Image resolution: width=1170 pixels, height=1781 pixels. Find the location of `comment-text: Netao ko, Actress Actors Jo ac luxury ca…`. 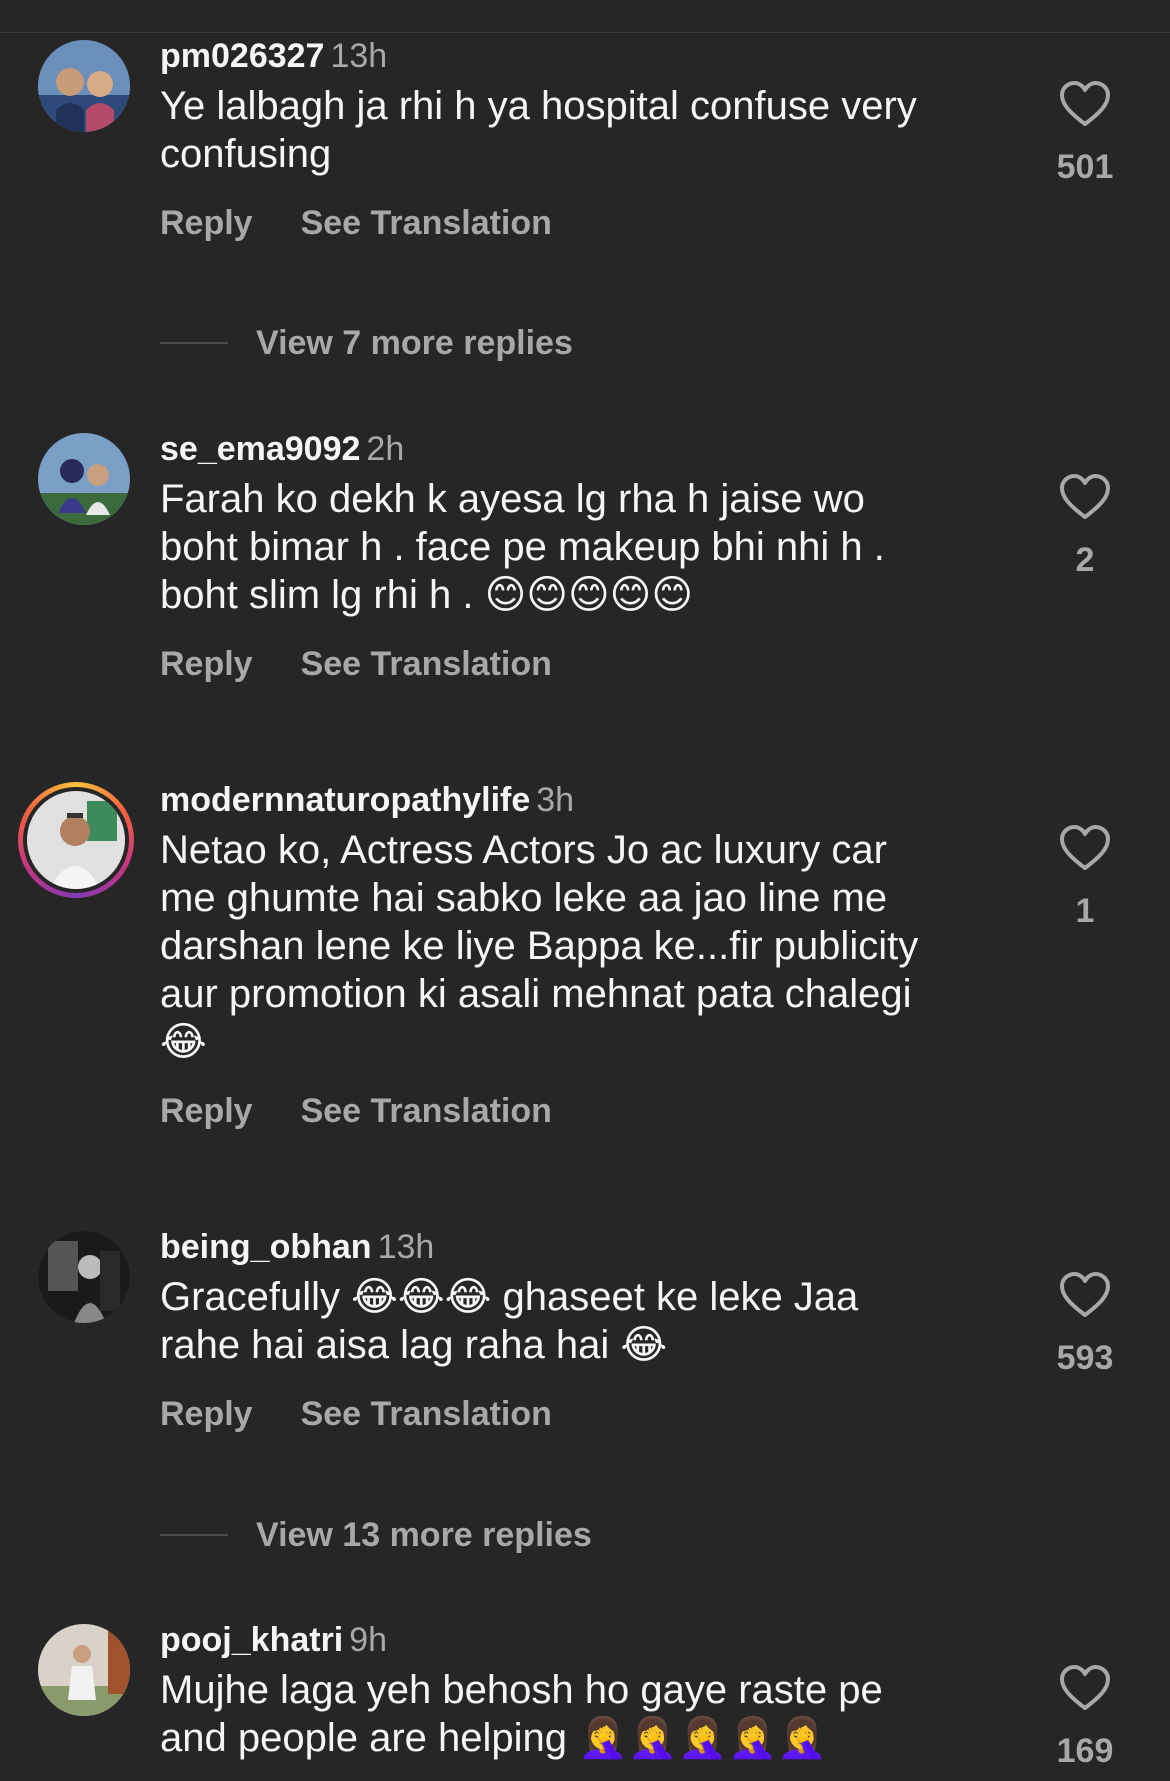

comment-text: Netao ko, Actress Actors Jo ac luxury ca… is located at coordinates (539, 946).